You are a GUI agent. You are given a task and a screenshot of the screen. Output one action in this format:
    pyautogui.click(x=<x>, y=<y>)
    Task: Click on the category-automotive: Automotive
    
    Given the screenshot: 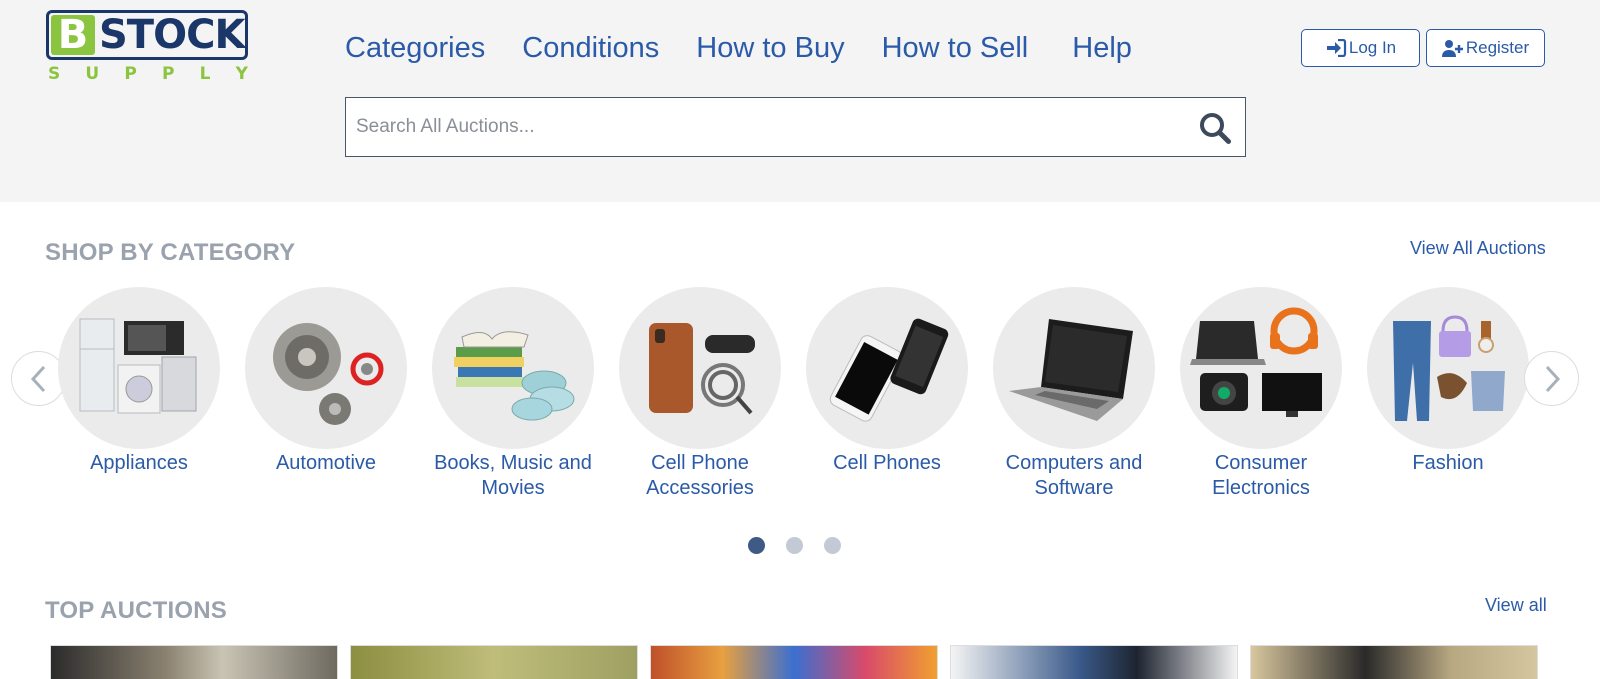 What is the action you would take?
    pyautogui.click(x=326, y=381)
    